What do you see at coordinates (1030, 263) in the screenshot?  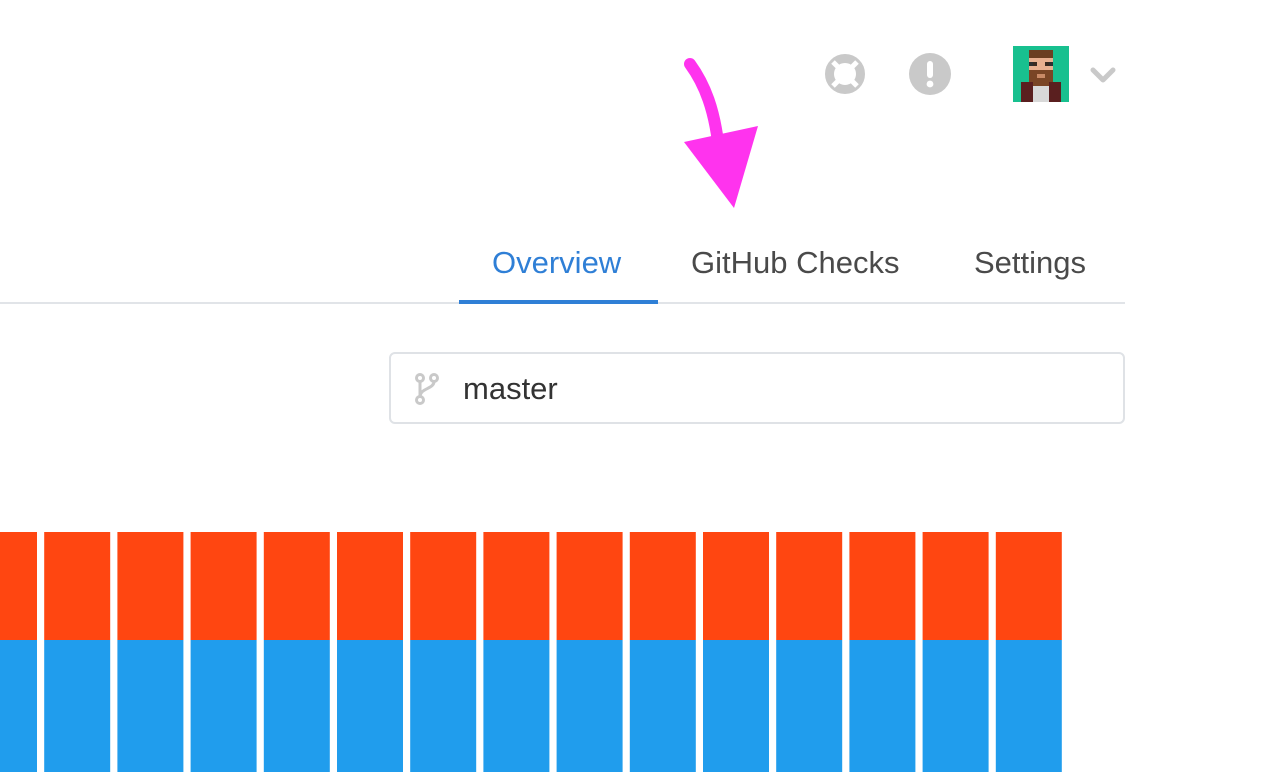 I see `tab-settings: Settings` at bounding box center [1030, 263].